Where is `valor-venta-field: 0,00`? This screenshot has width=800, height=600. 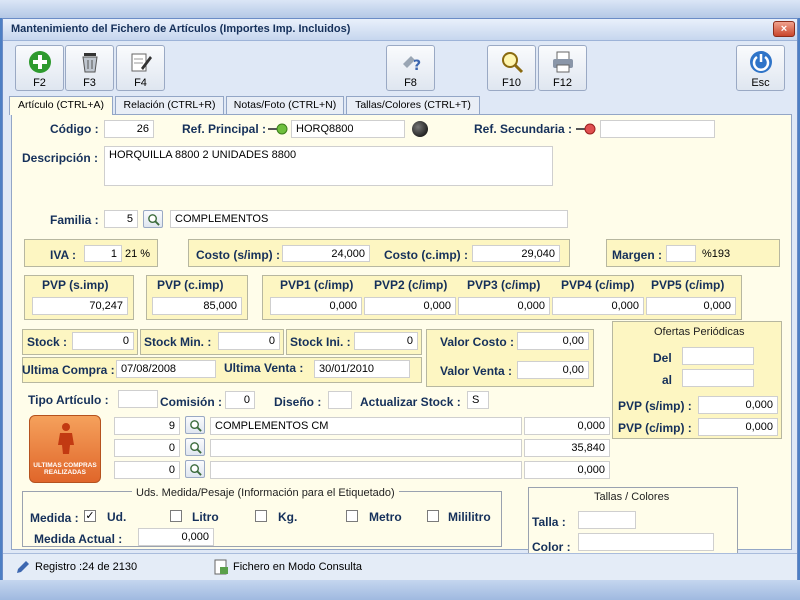 valor-venta-field: 0,00 is located at coordinates (553, 370).